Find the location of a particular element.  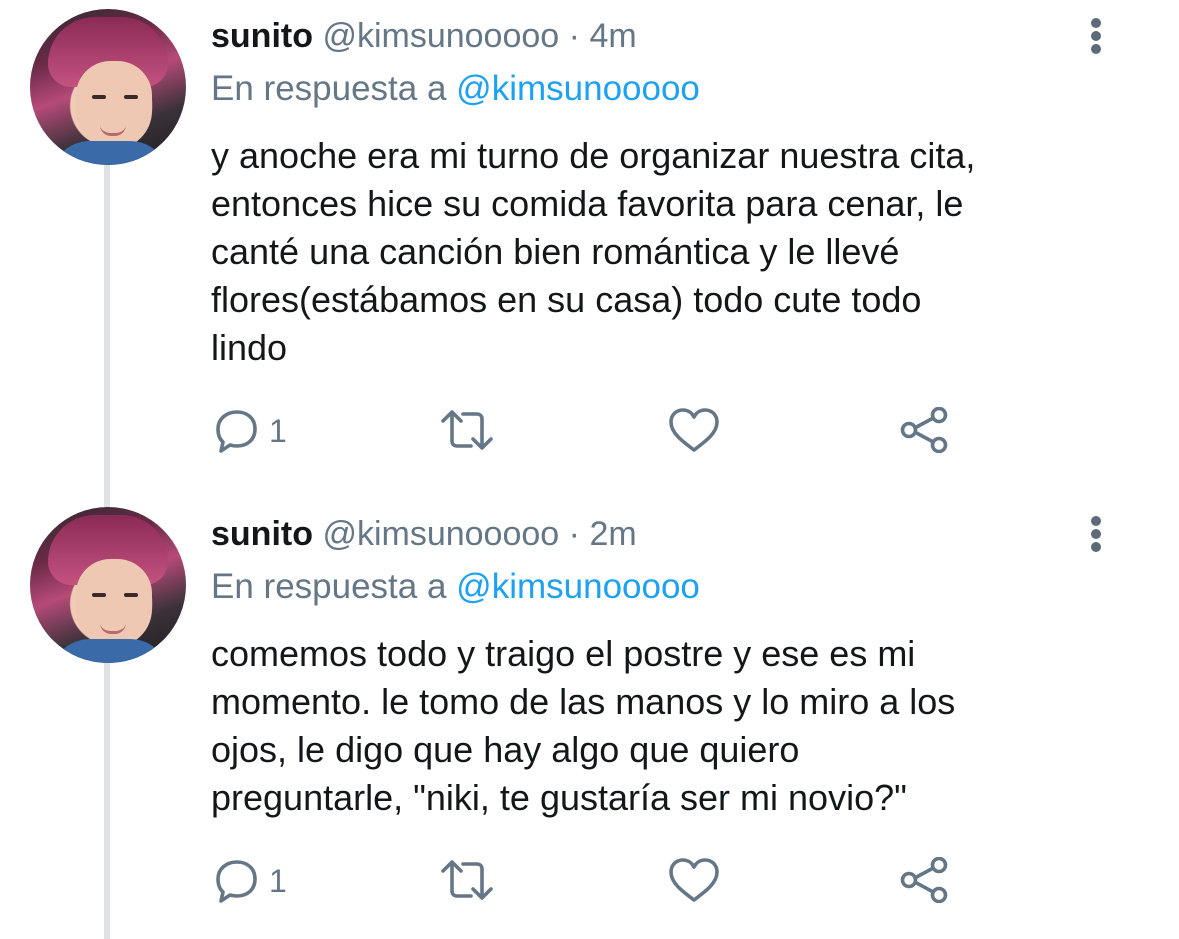

tweet-text-line: lindo is located at coordinates (249, 347).